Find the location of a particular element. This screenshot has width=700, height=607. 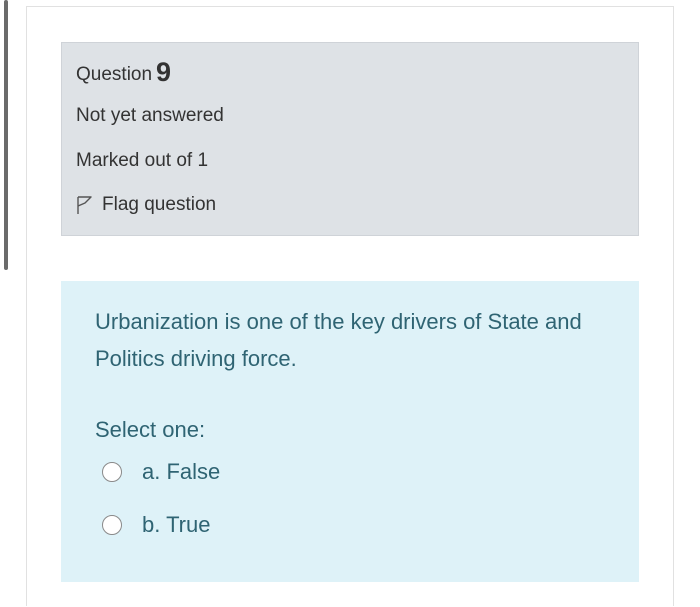

answer-option-a: a. False is located at coordinates (161, 472).